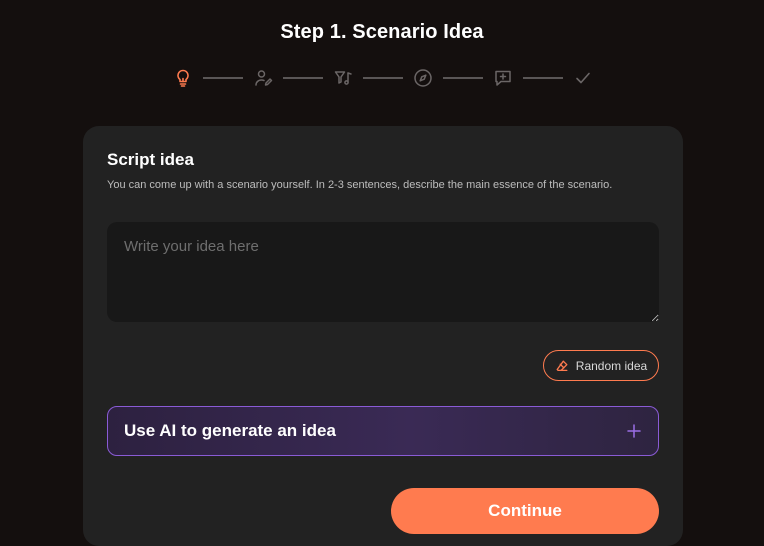 This screenshot has width=764, height=546. What do you see at coordinates (263, 78) in the screenshot?
I see `user-edit-icon` at bounding box center [263, 78].